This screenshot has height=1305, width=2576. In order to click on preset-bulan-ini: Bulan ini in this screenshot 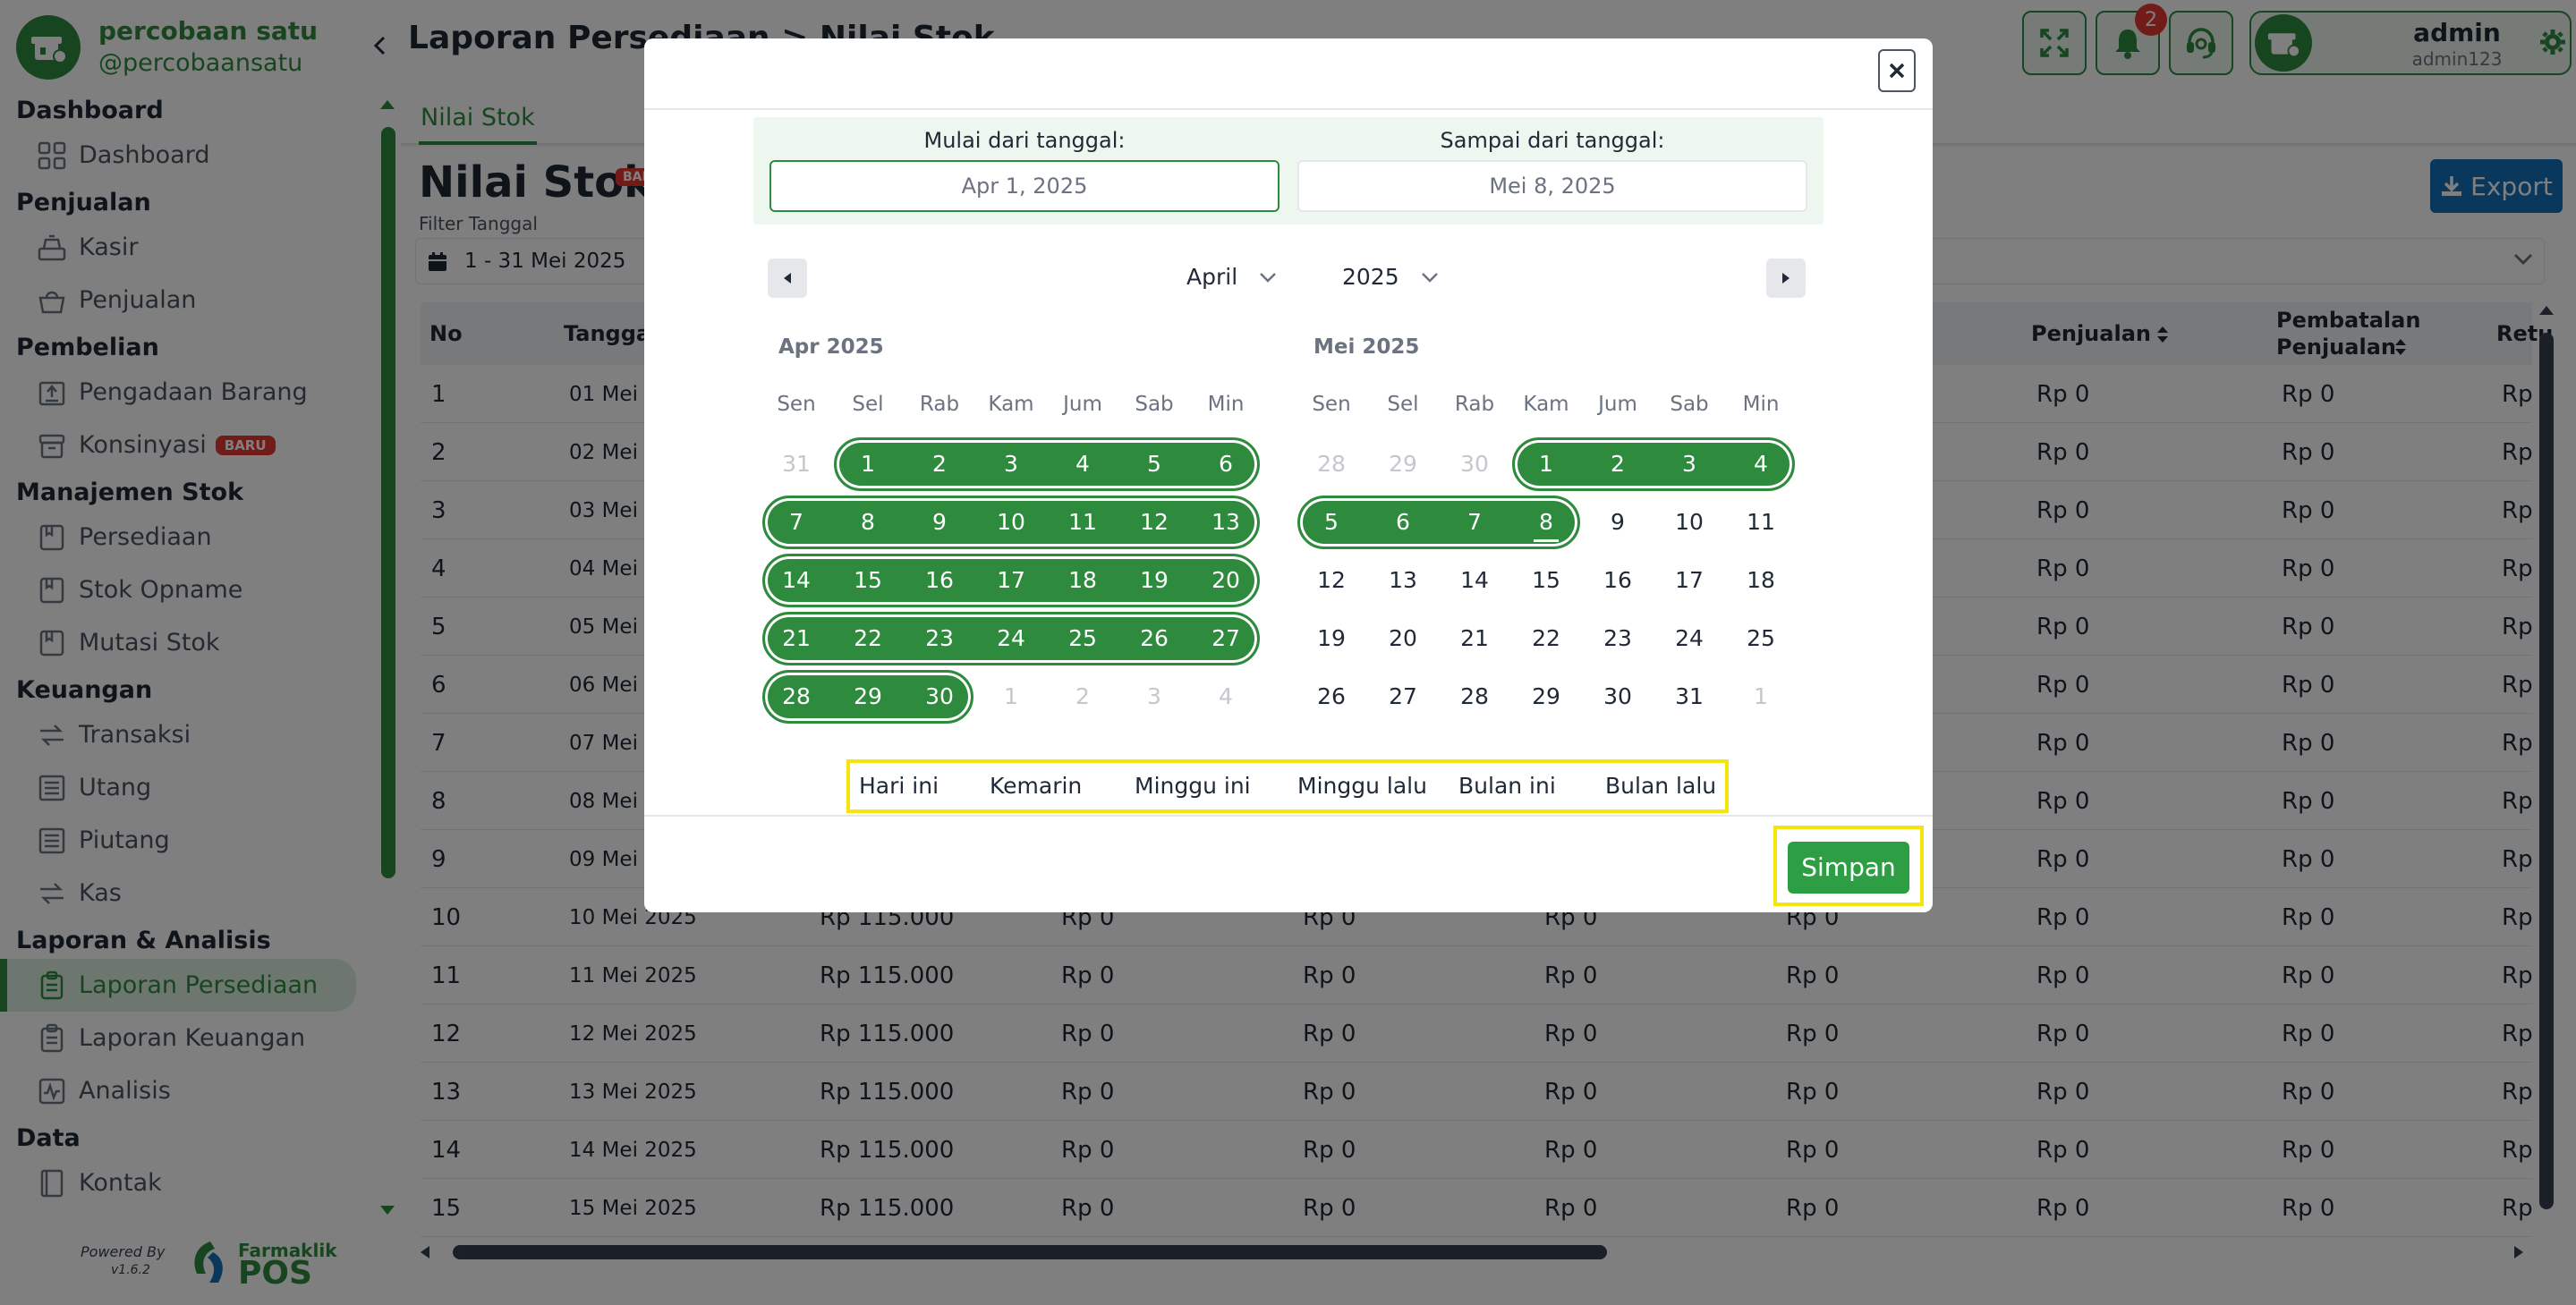, I will do `click(1507, 786)`.